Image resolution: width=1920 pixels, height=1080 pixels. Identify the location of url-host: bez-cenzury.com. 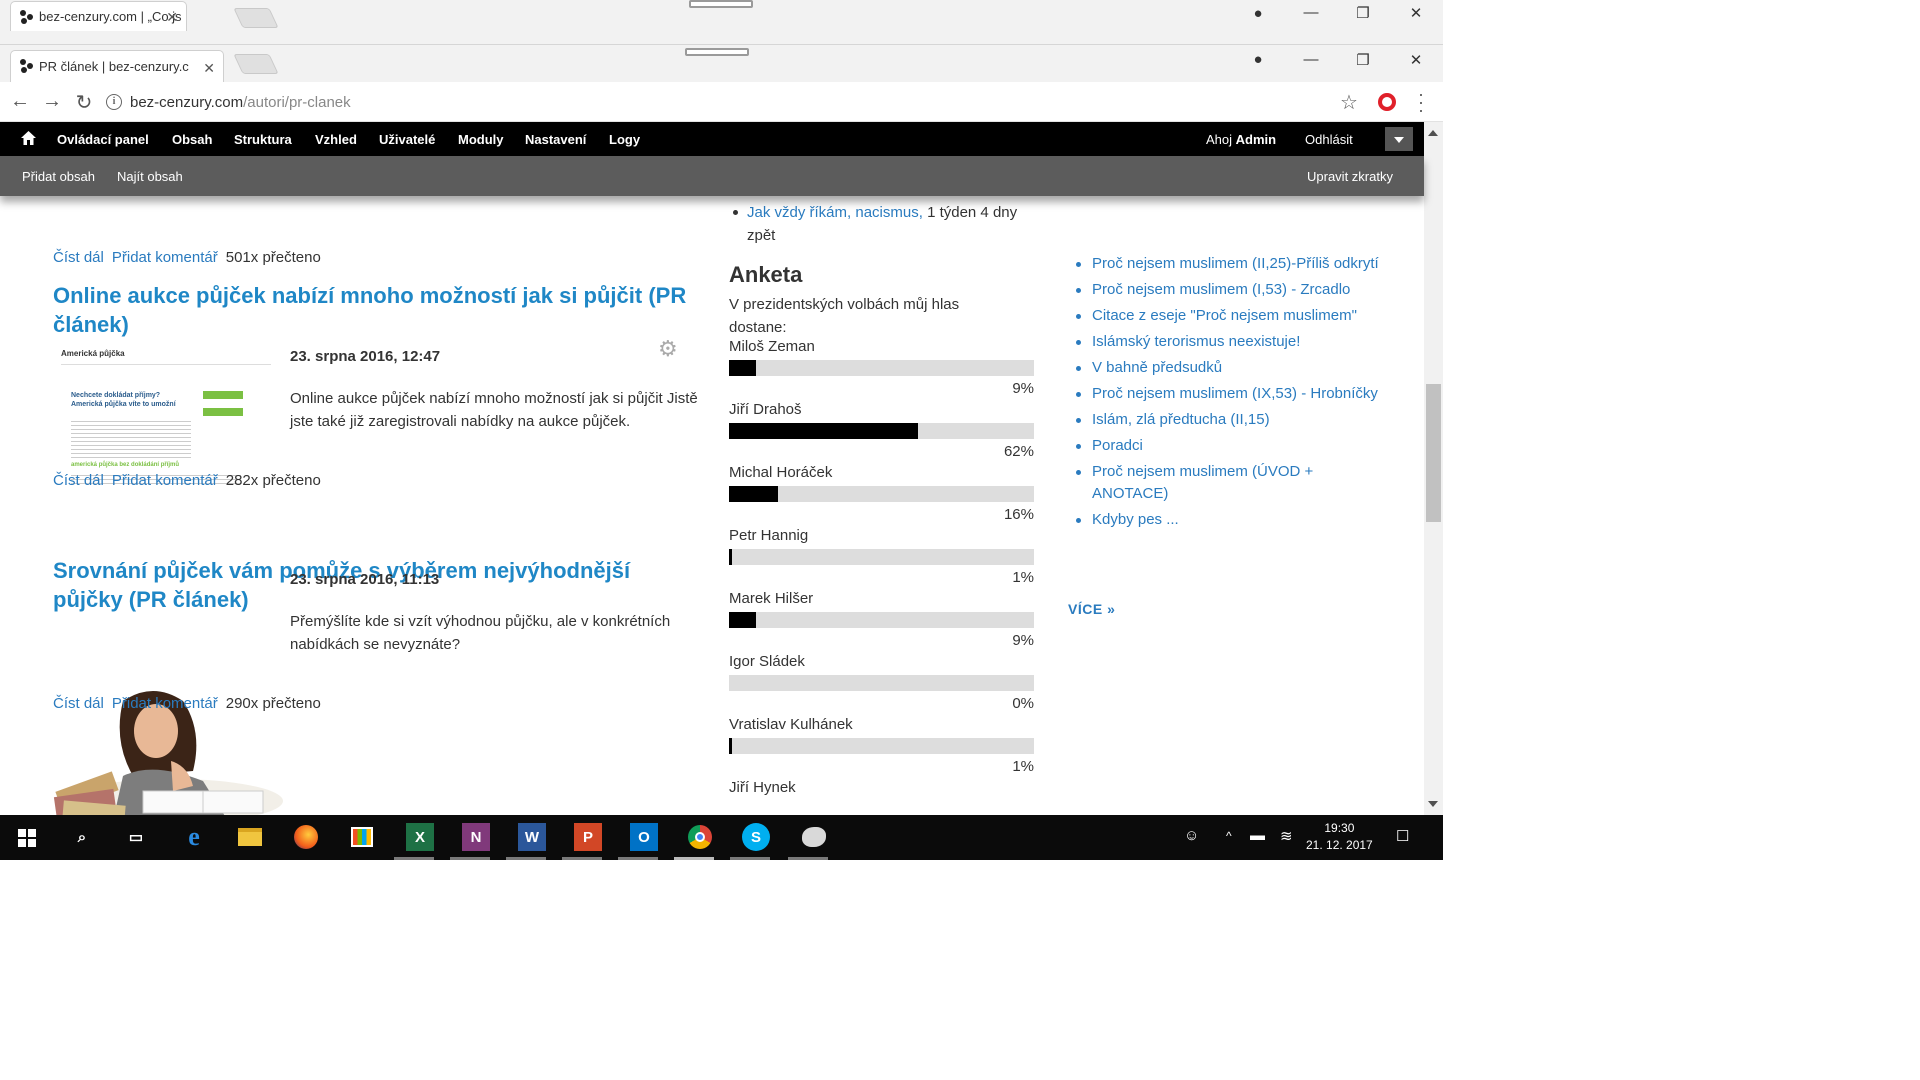
(187, 102).